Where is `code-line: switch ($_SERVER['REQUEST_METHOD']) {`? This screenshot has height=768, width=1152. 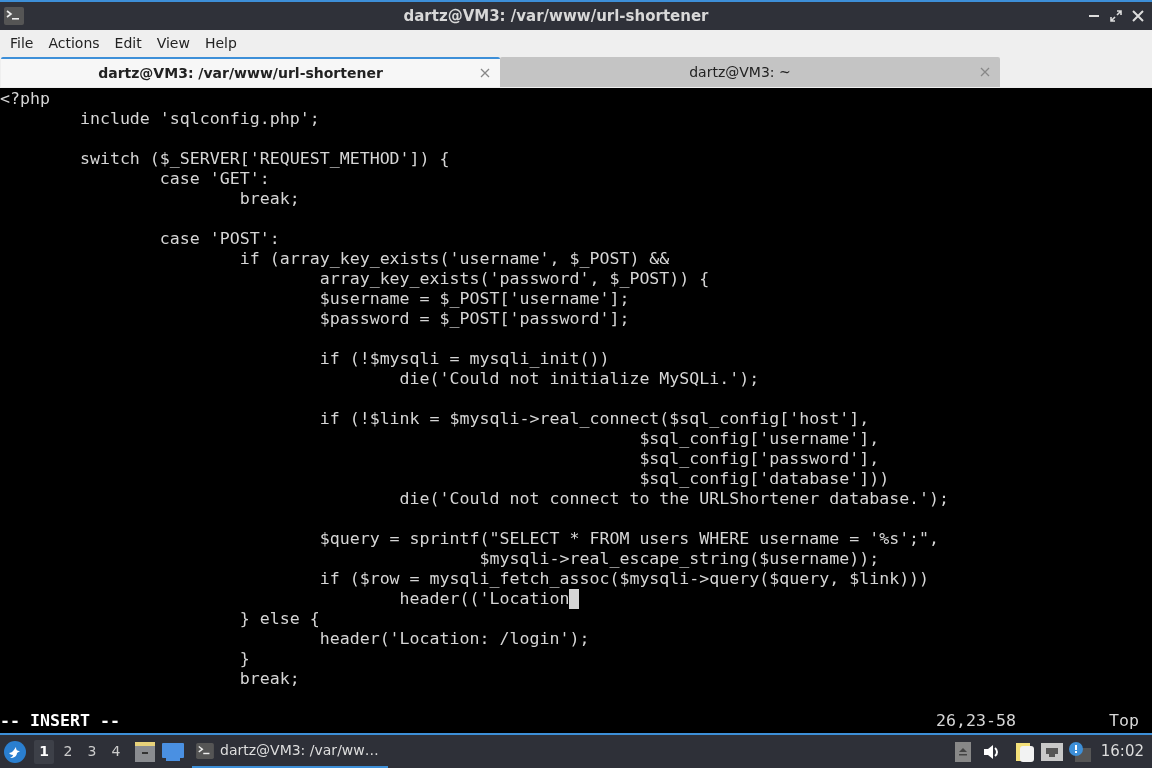 code-line: switch ($_SERVER['REQUEST_METHOD']) { is located at coordinates (264, 159).